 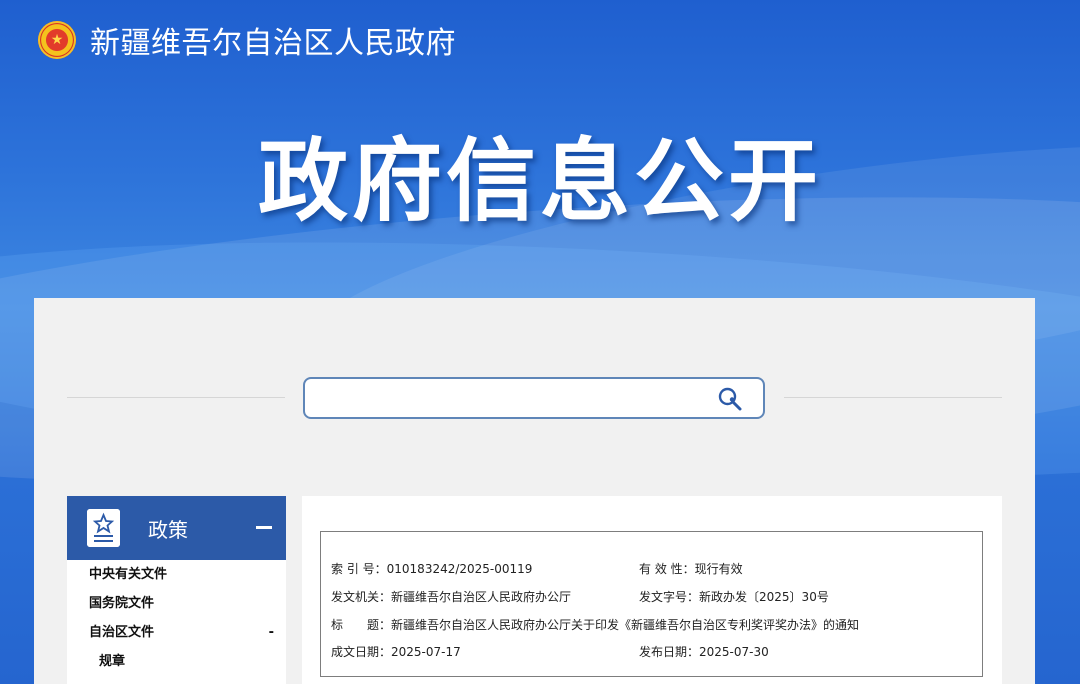 I want to click on sidebar: 政策 中央有关文件 国务院文件 自治区文件 - 规章, so click(x=176, y=590).